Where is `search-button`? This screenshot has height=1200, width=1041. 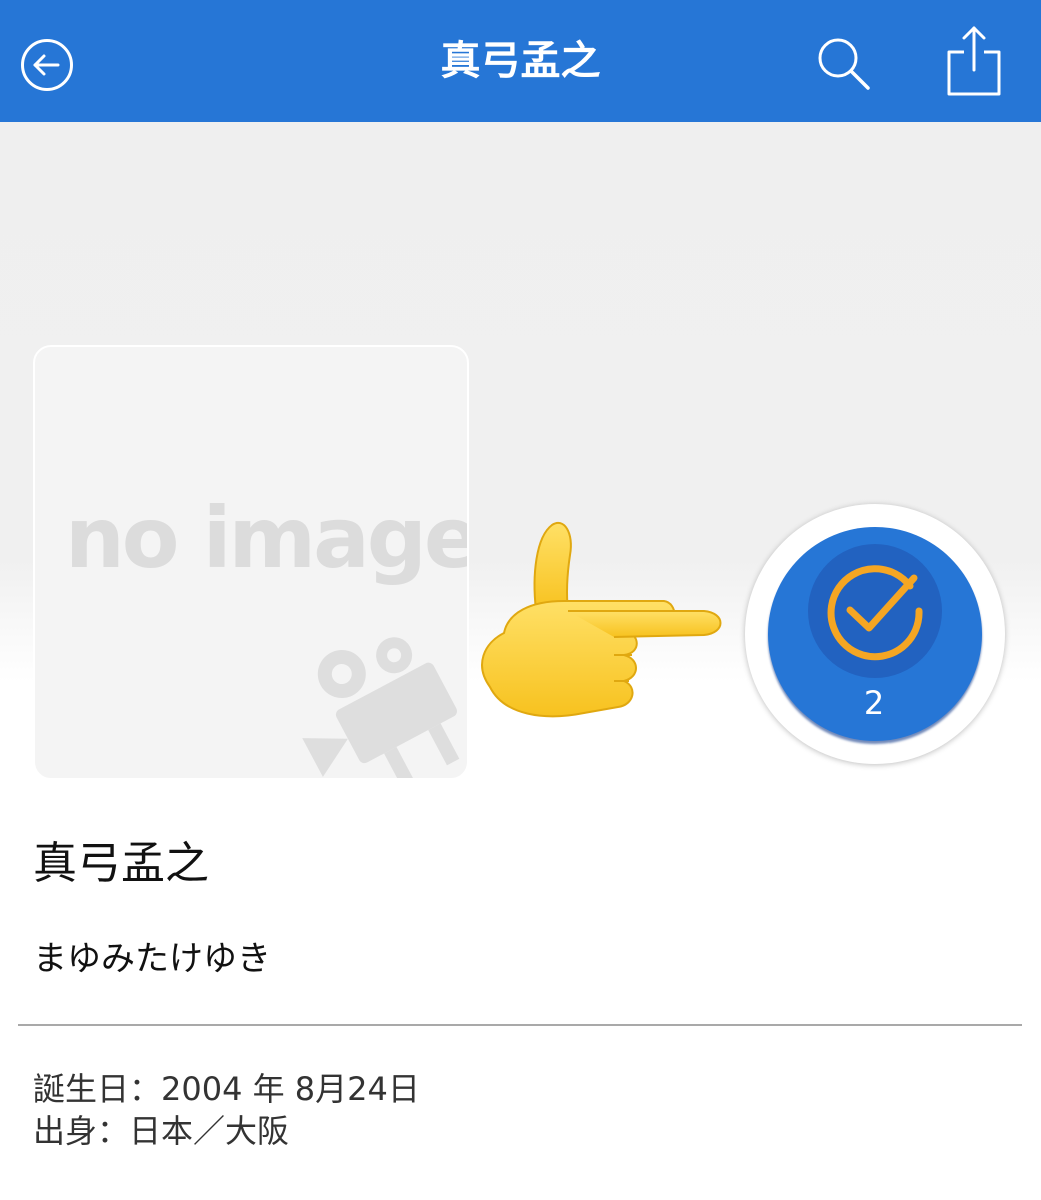 search-button is located at coordinates (844, 64).